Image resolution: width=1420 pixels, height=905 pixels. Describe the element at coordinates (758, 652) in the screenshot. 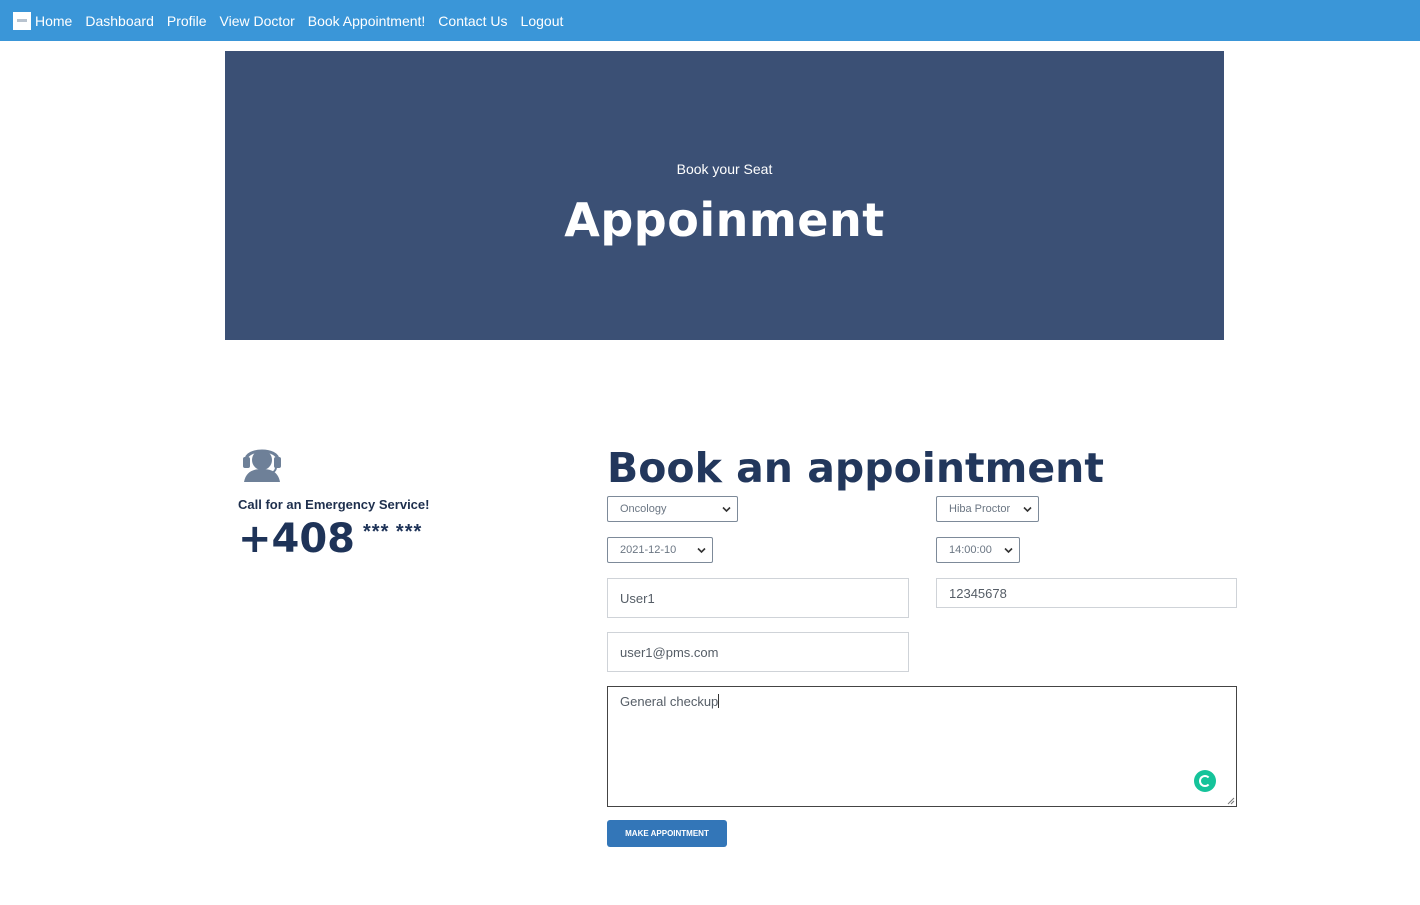

I see `email-field: user1@pms.com` at that location.